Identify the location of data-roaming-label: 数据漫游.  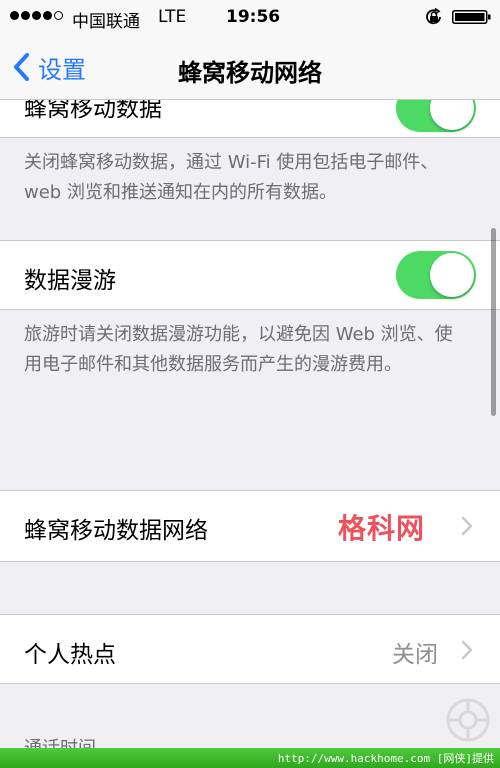
(70, 281).